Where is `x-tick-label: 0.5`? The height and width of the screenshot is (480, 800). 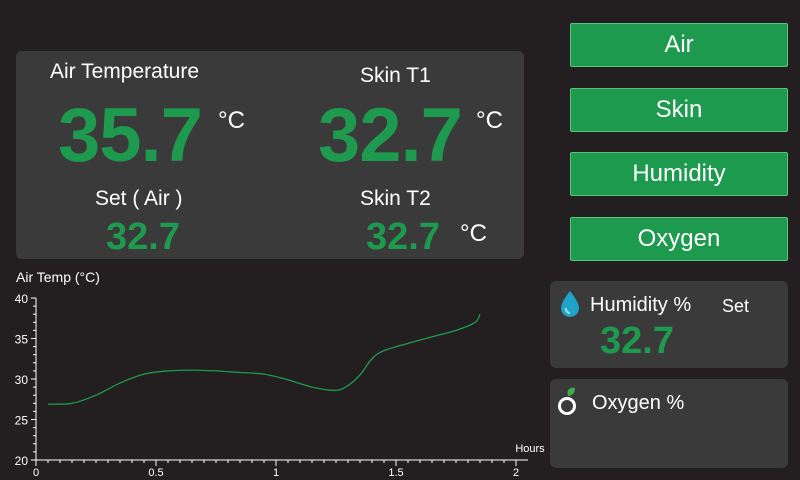 x-tick-label: 0.5 is located at coordinates (155, 473).